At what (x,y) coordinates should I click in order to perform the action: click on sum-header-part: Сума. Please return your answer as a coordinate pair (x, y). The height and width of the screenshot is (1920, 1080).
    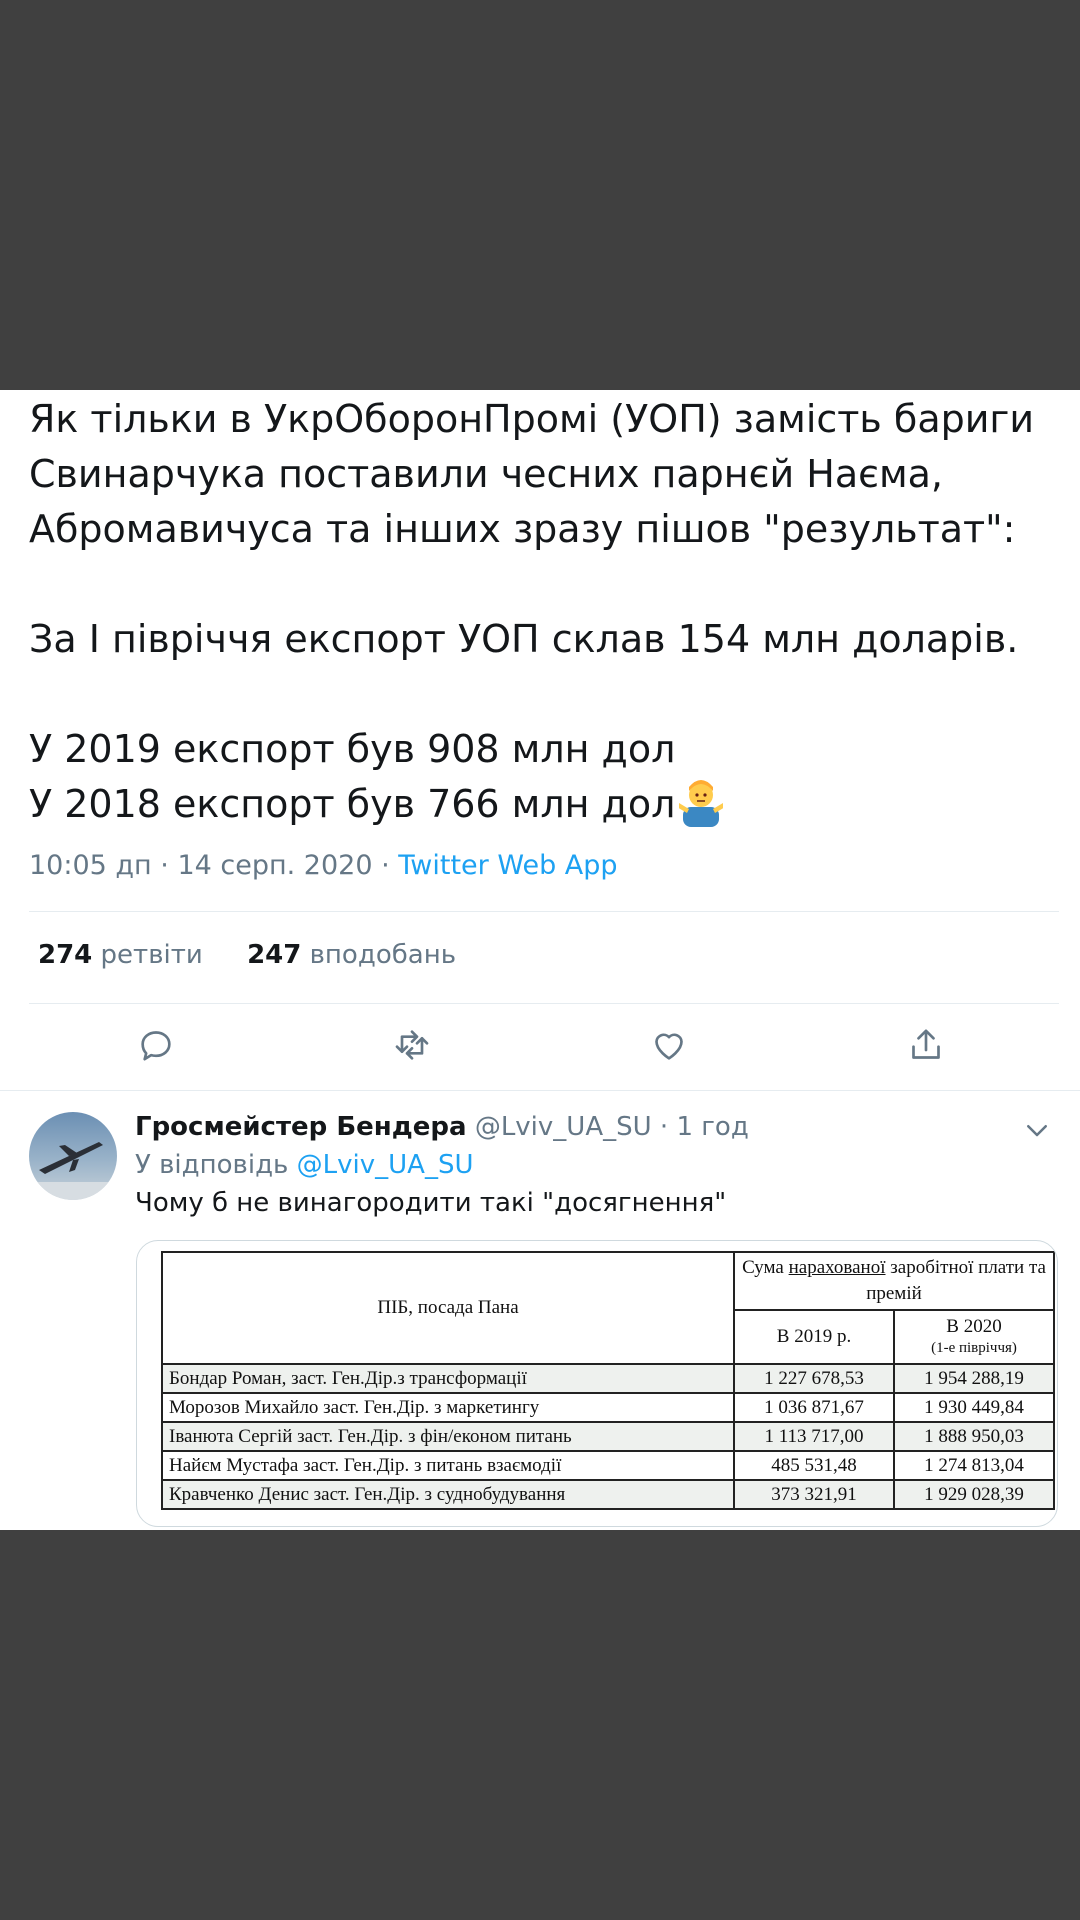
    Looking at the image, I should click on (765, 1267).